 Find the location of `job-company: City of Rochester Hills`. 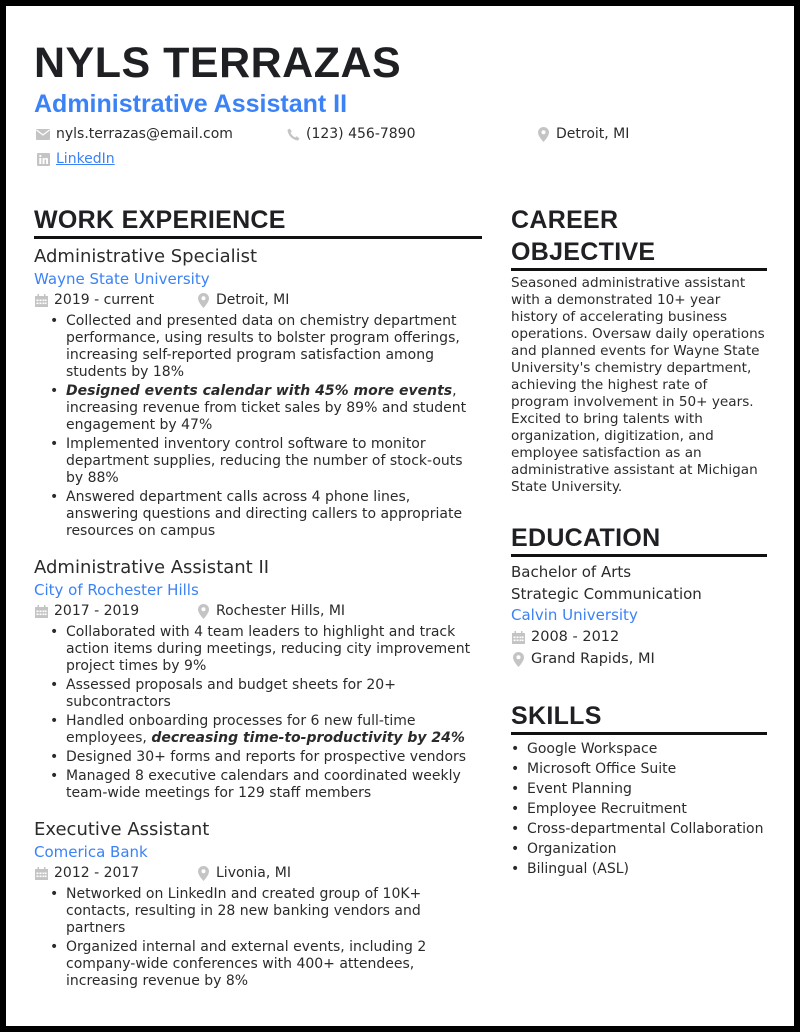

job-company: City of Rochester Hills is located at coordinates (116, 590).